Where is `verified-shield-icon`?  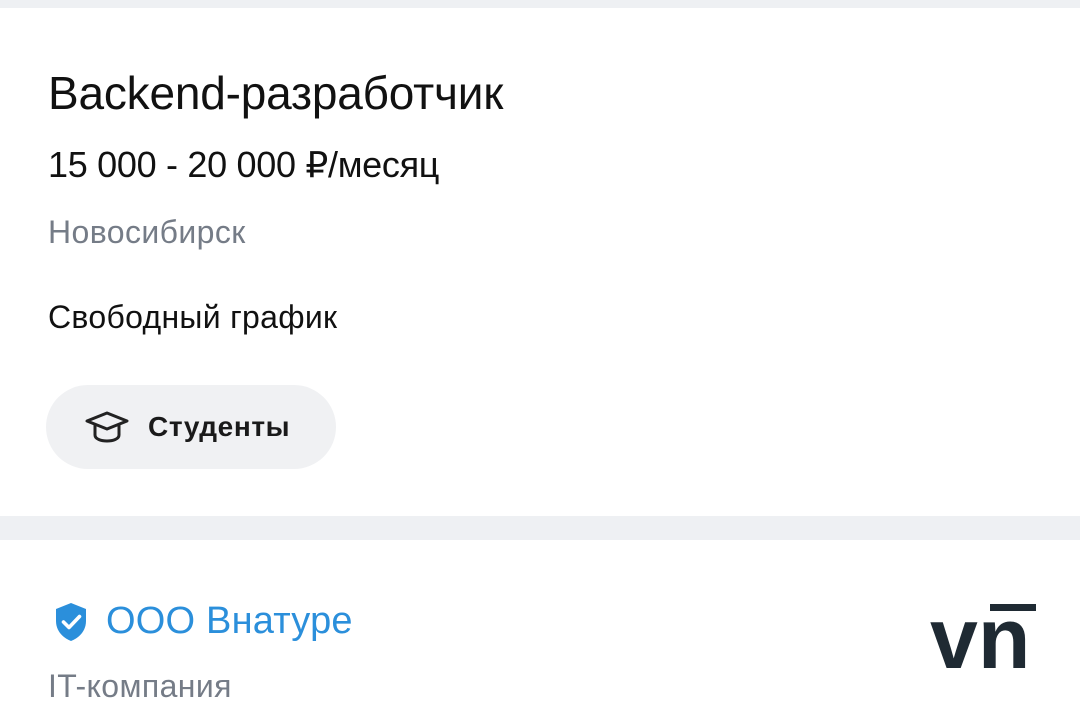
verified-shield-icon is located at coordinates (71, 622).